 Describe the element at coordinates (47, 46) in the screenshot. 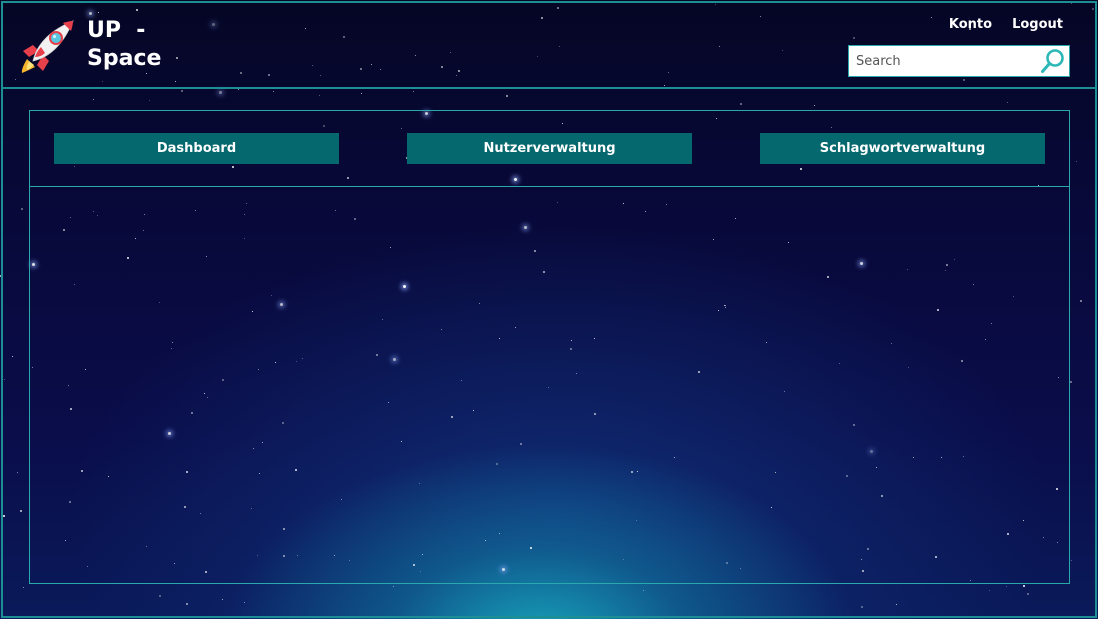

I see `rocket-icon` at that location.